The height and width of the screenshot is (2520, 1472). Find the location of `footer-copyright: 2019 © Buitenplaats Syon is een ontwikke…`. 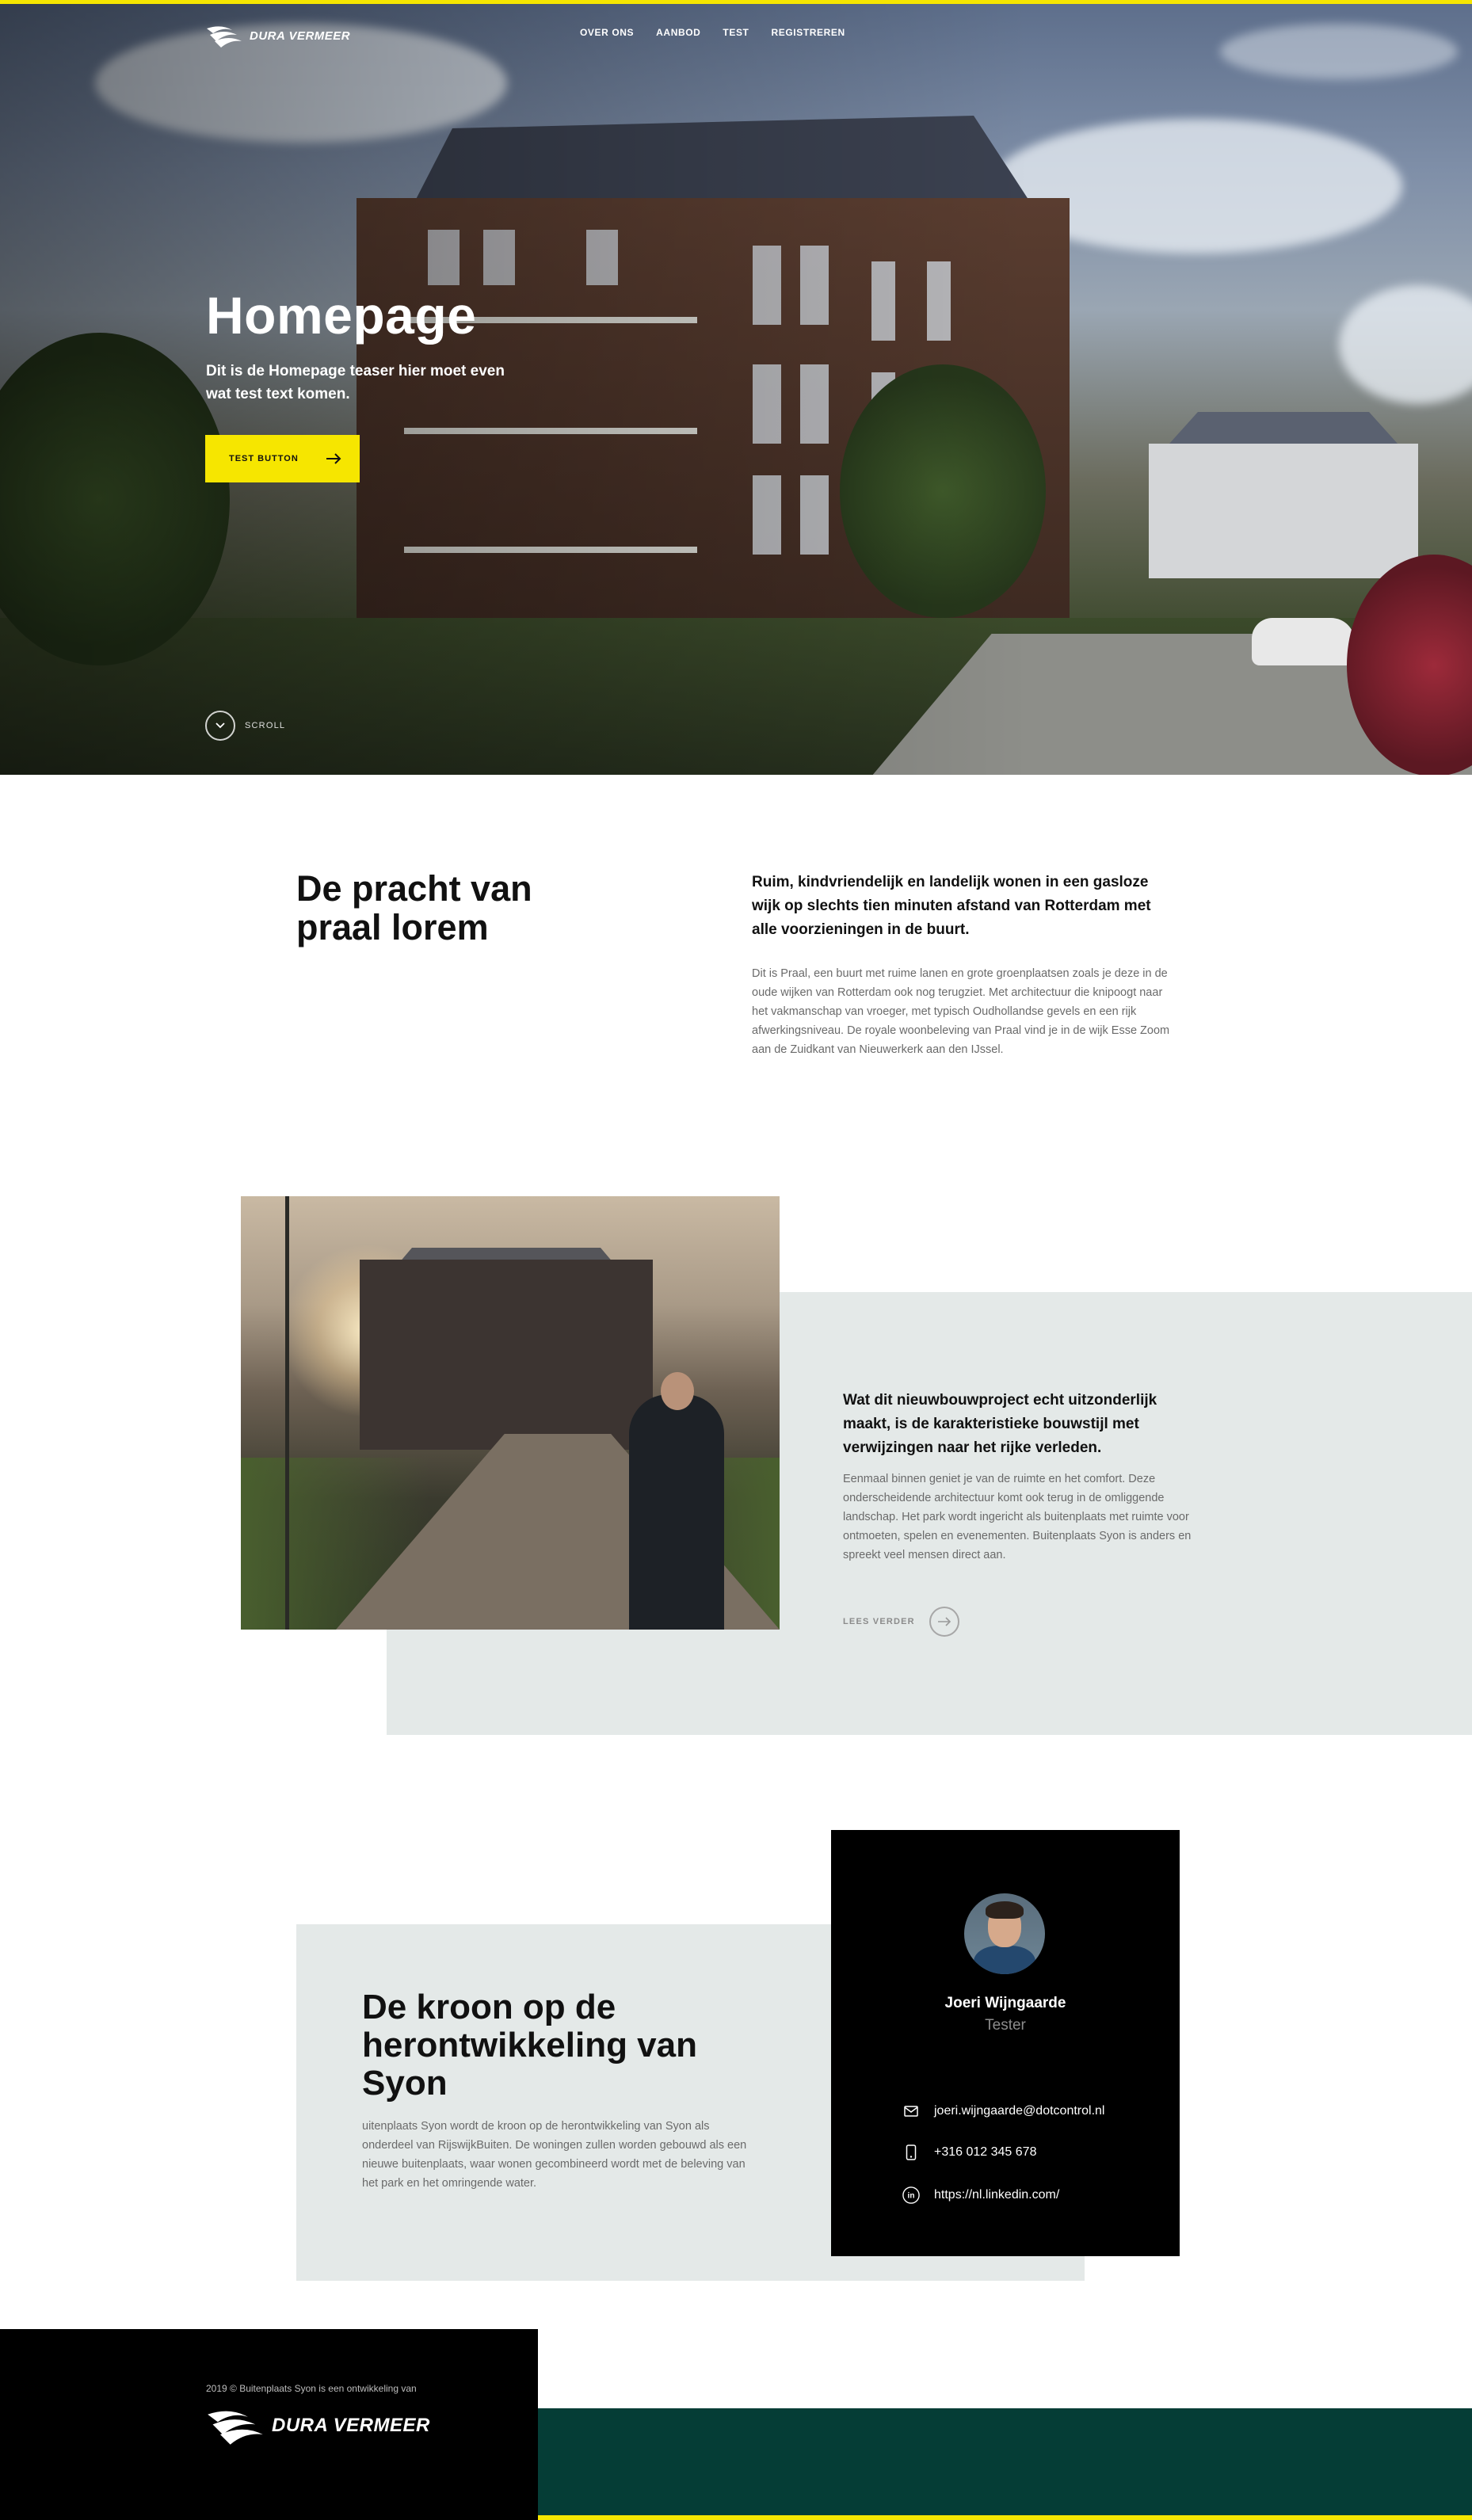

footer-copyright: 2019 © Buitenplaats Syon is een ontwikke… is located at coordinates (311, 2388).